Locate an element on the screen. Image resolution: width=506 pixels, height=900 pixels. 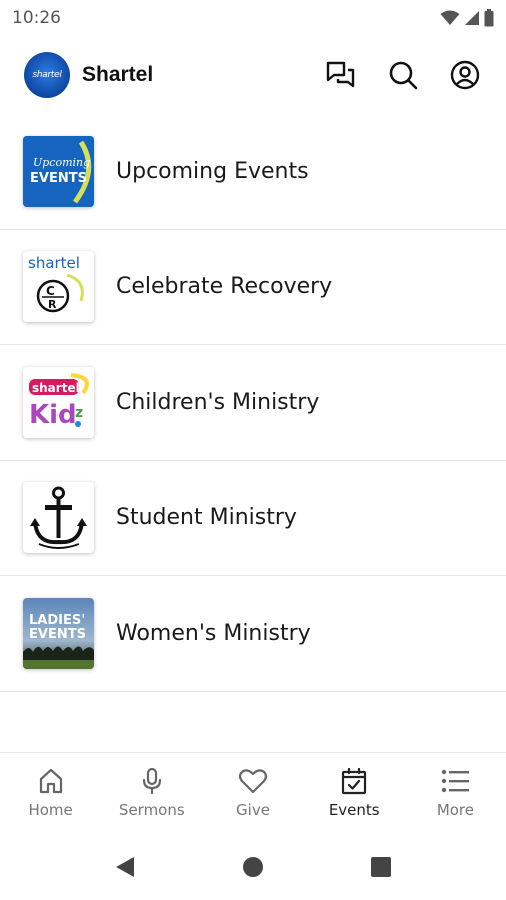
system-recents-button is located at coordinates (381, 867).